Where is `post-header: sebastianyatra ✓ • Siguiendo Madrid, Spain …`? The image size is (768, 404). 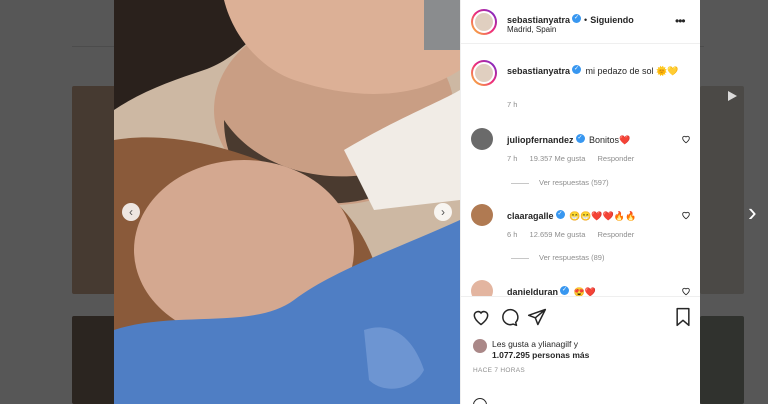
post-header: sebastianyatra ✓ • Siguiendo Madrid, Spain … is located at coordinates (580, 22).